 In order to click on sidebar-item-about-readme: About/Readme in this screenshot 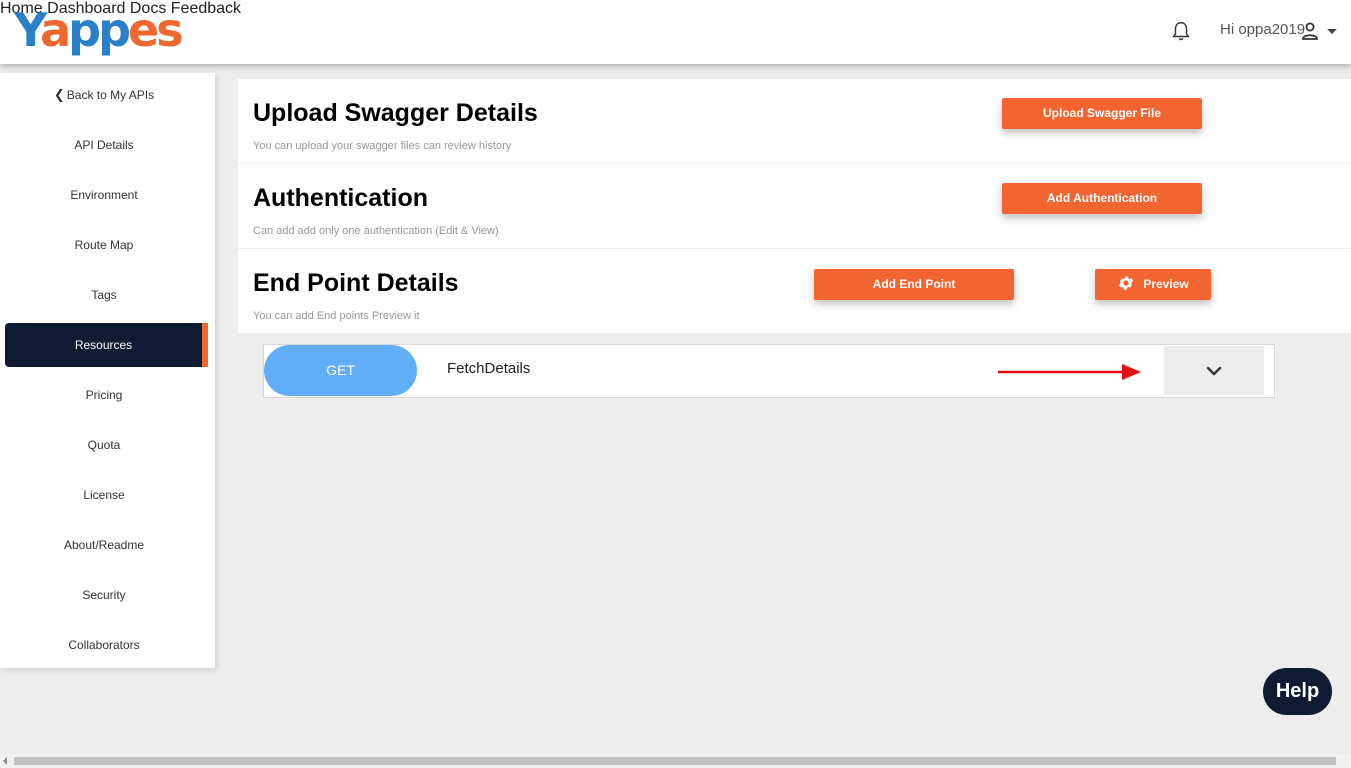, I will do `click(104, 545)`.